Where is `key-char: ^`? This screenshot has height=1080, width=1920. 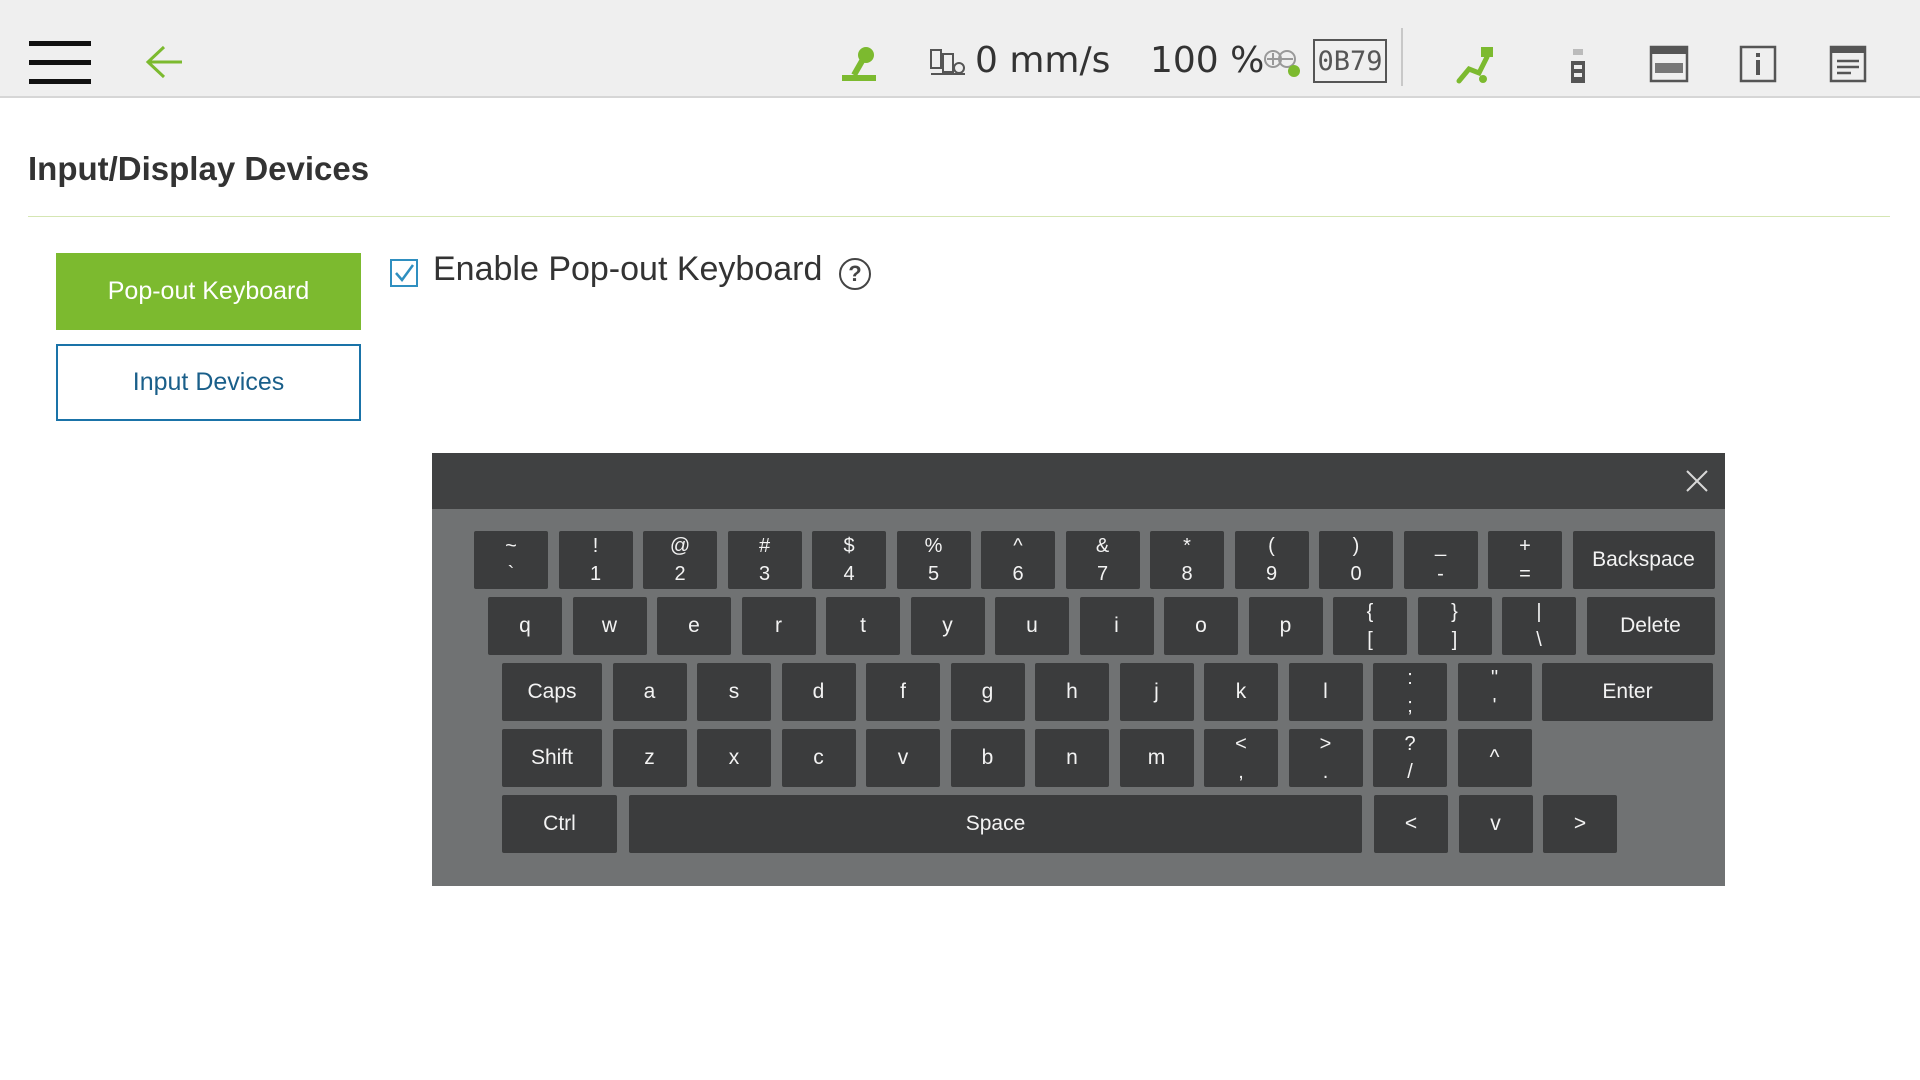
key-char: ^ is located at coordinates (1494, 758).